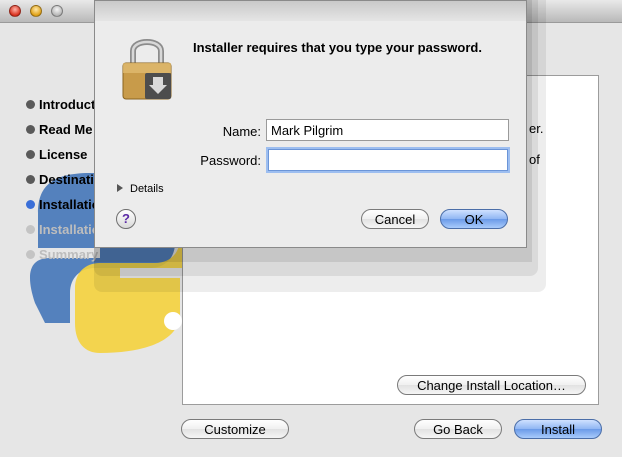  What do you see at coordinates (230, 160) in the screenshot?
I see `password-label: Password:` at bounding box center [230, 160].